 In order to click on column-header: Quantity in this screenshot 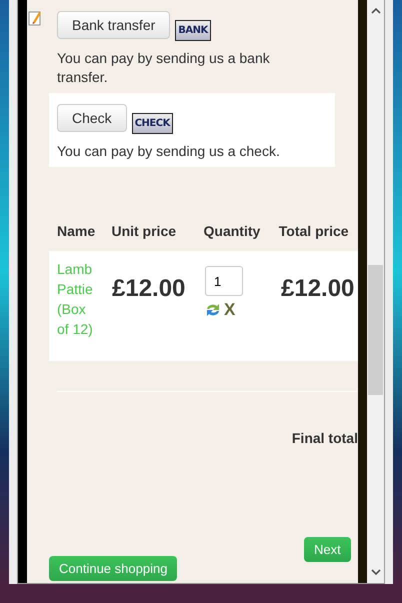, I will do `click(233, 232)`.